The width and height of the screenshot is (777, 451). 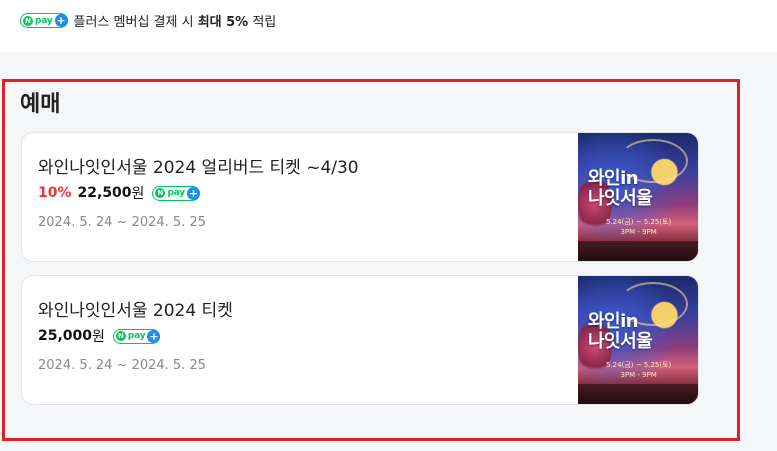 What do you see at coordinates (55, 193) in the screenshot?
I see `discount-rate: 10%` at bounding box center [55, 193].